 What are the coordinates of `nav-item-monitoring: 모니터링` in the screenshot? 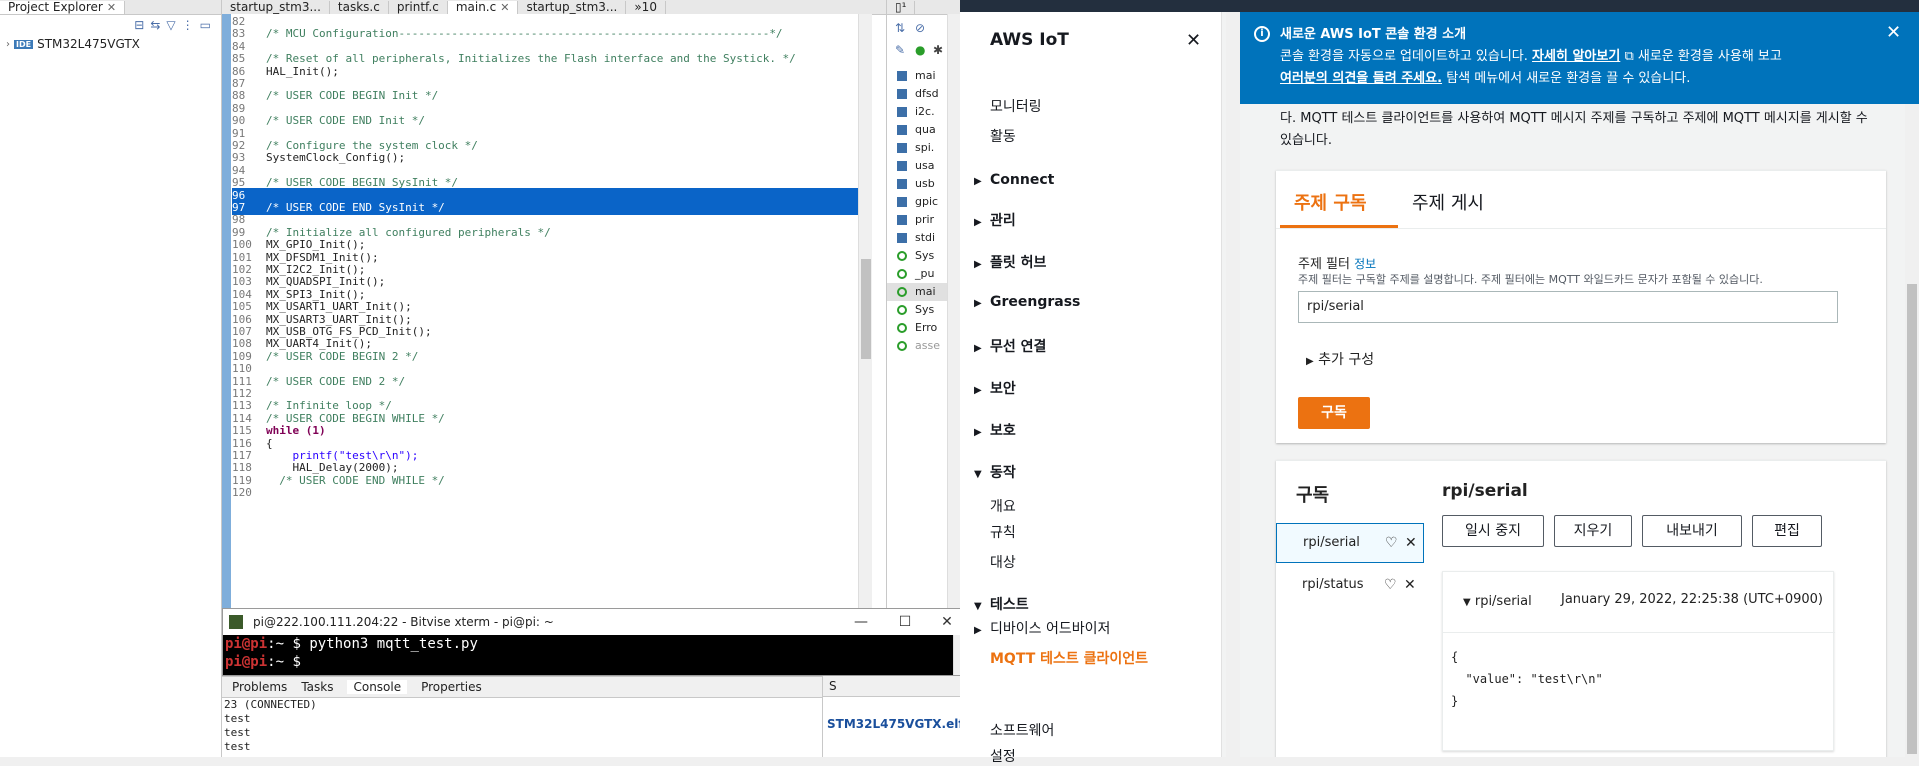 It's located at (1016, 106).